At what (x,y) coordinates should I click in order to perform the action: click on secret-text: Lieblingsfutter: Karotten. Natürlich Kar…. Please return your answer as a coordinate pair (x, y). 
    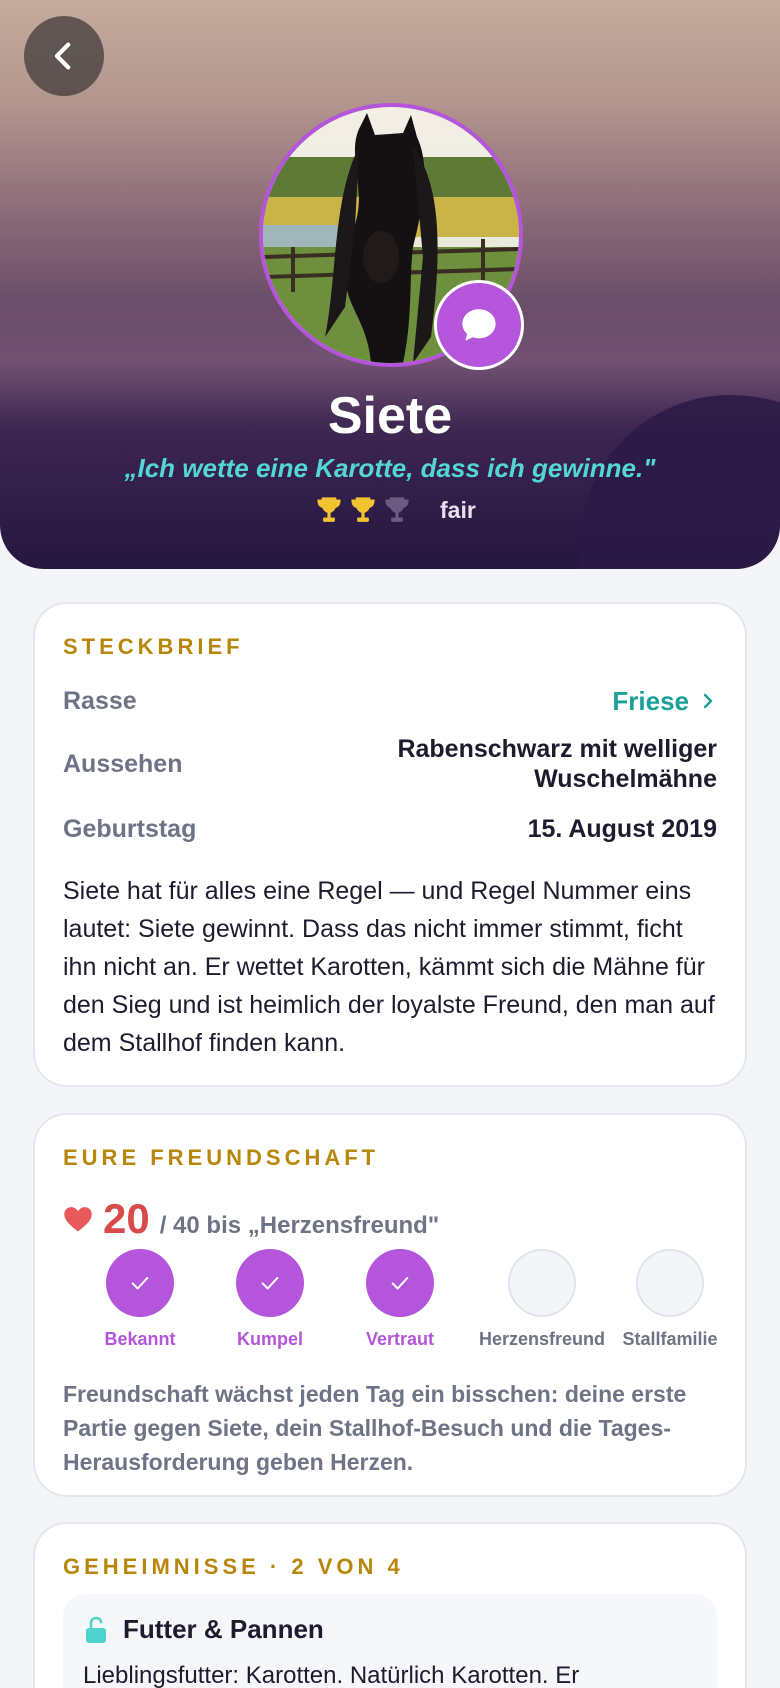
    Looking at the image, I should click on (331, 1675).